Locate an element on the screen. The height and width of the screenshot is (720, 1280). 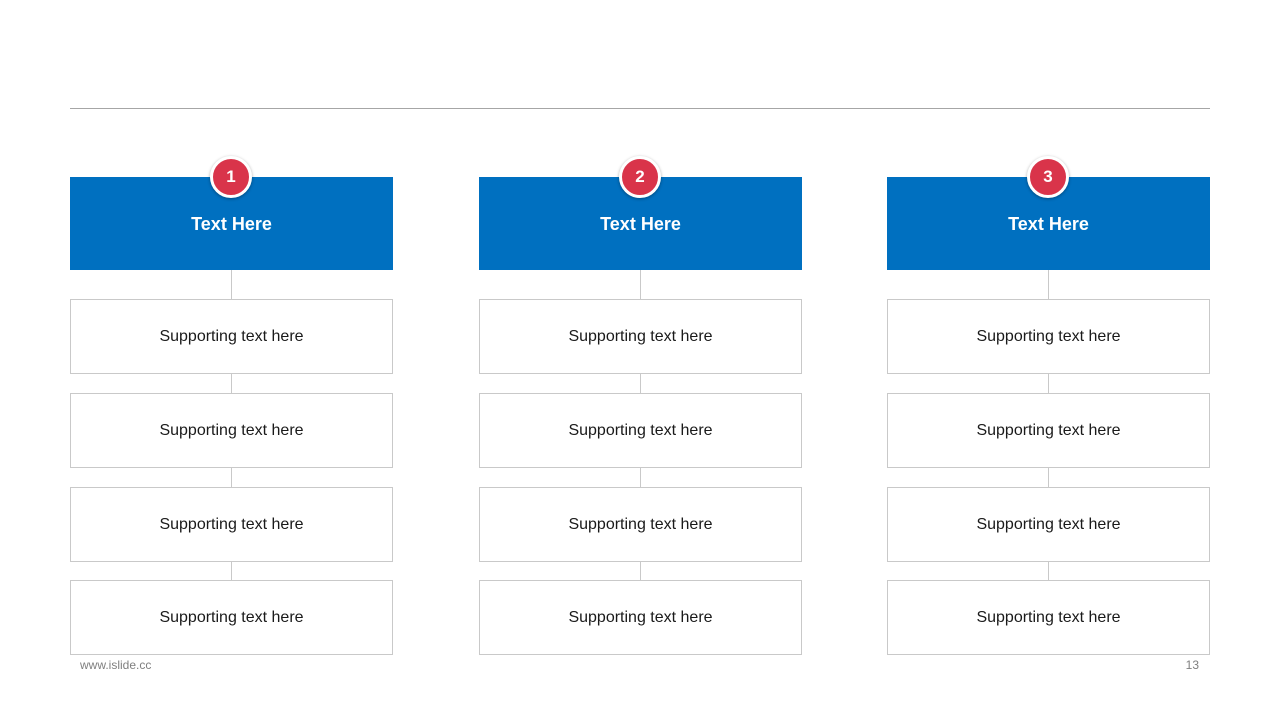
step-number-badge: 1 is located at coordinates (231, 177).